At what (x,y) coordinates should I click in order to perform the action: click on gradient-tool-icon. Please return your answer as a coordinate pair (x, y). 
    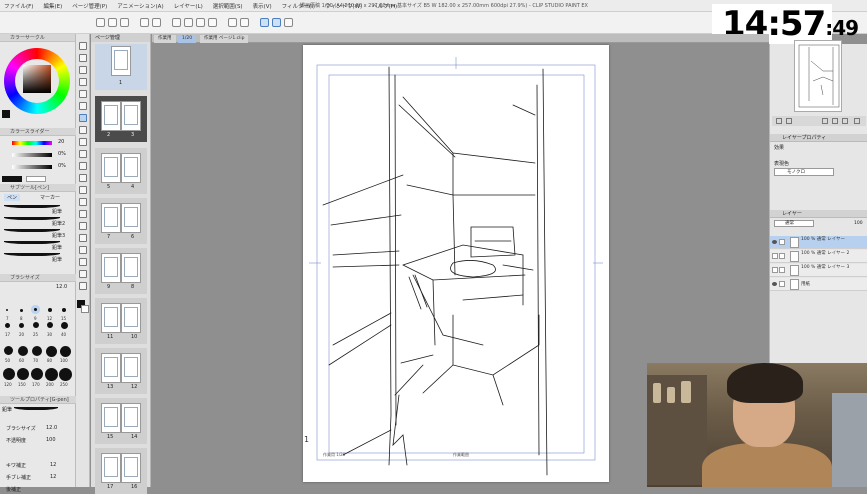
    Looking at the image, I should click on (83, 214).